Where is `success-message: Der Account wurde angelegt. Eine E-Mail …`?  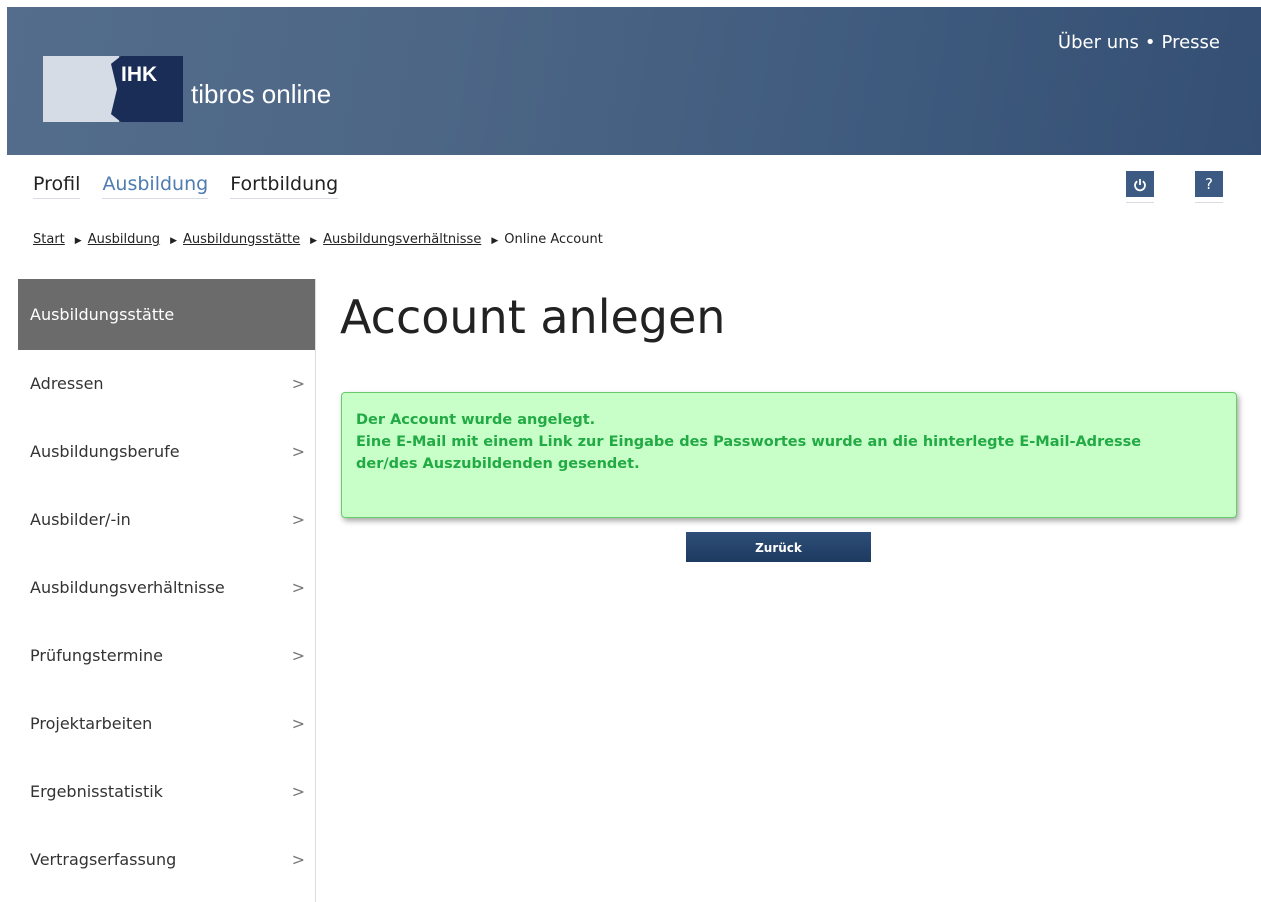
success-message: Der Account wurde angelegt. Eine E-Mail … is located at coordinates (789, 455).